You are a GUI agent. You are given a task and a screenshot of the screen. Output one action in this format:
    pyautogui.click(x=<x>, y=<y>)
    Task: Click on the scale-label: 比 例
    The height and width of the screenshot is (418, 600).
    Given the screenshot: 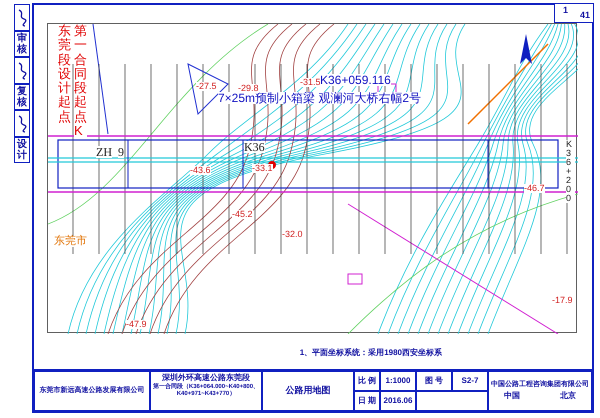 What is the action you would take?
    pyautogui.click(x=367, y=381)
    